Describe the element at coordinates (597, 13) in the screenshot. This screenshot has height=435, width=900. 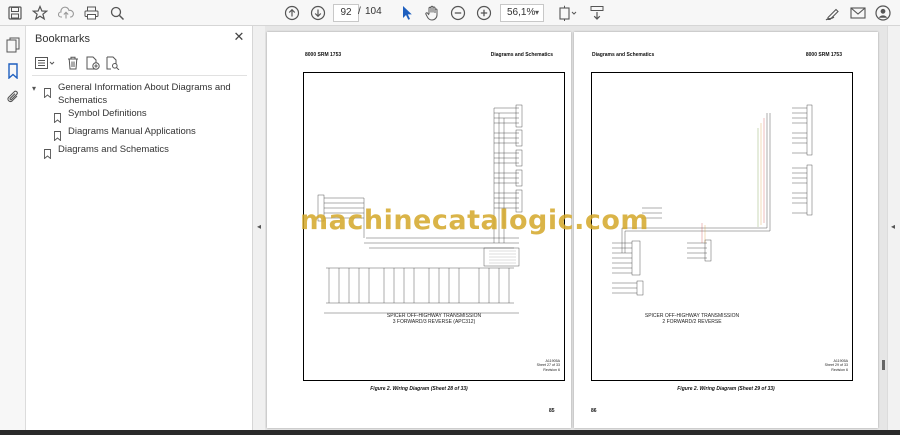
I see `scroll-mode-icon` at that location.